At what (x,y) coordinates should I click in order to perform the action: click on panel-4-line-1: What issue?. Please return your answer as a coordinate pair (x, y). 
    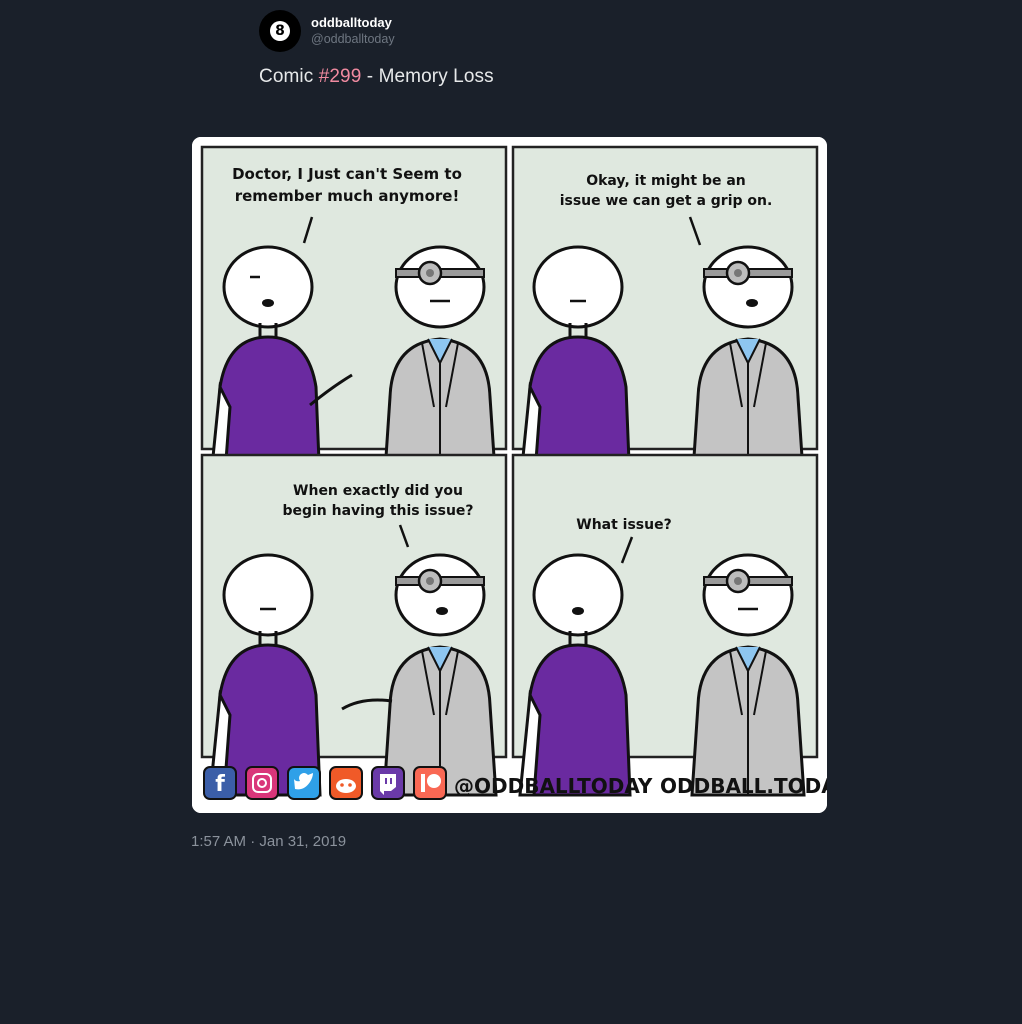
    Looking at the image, I should click on (623, 525).